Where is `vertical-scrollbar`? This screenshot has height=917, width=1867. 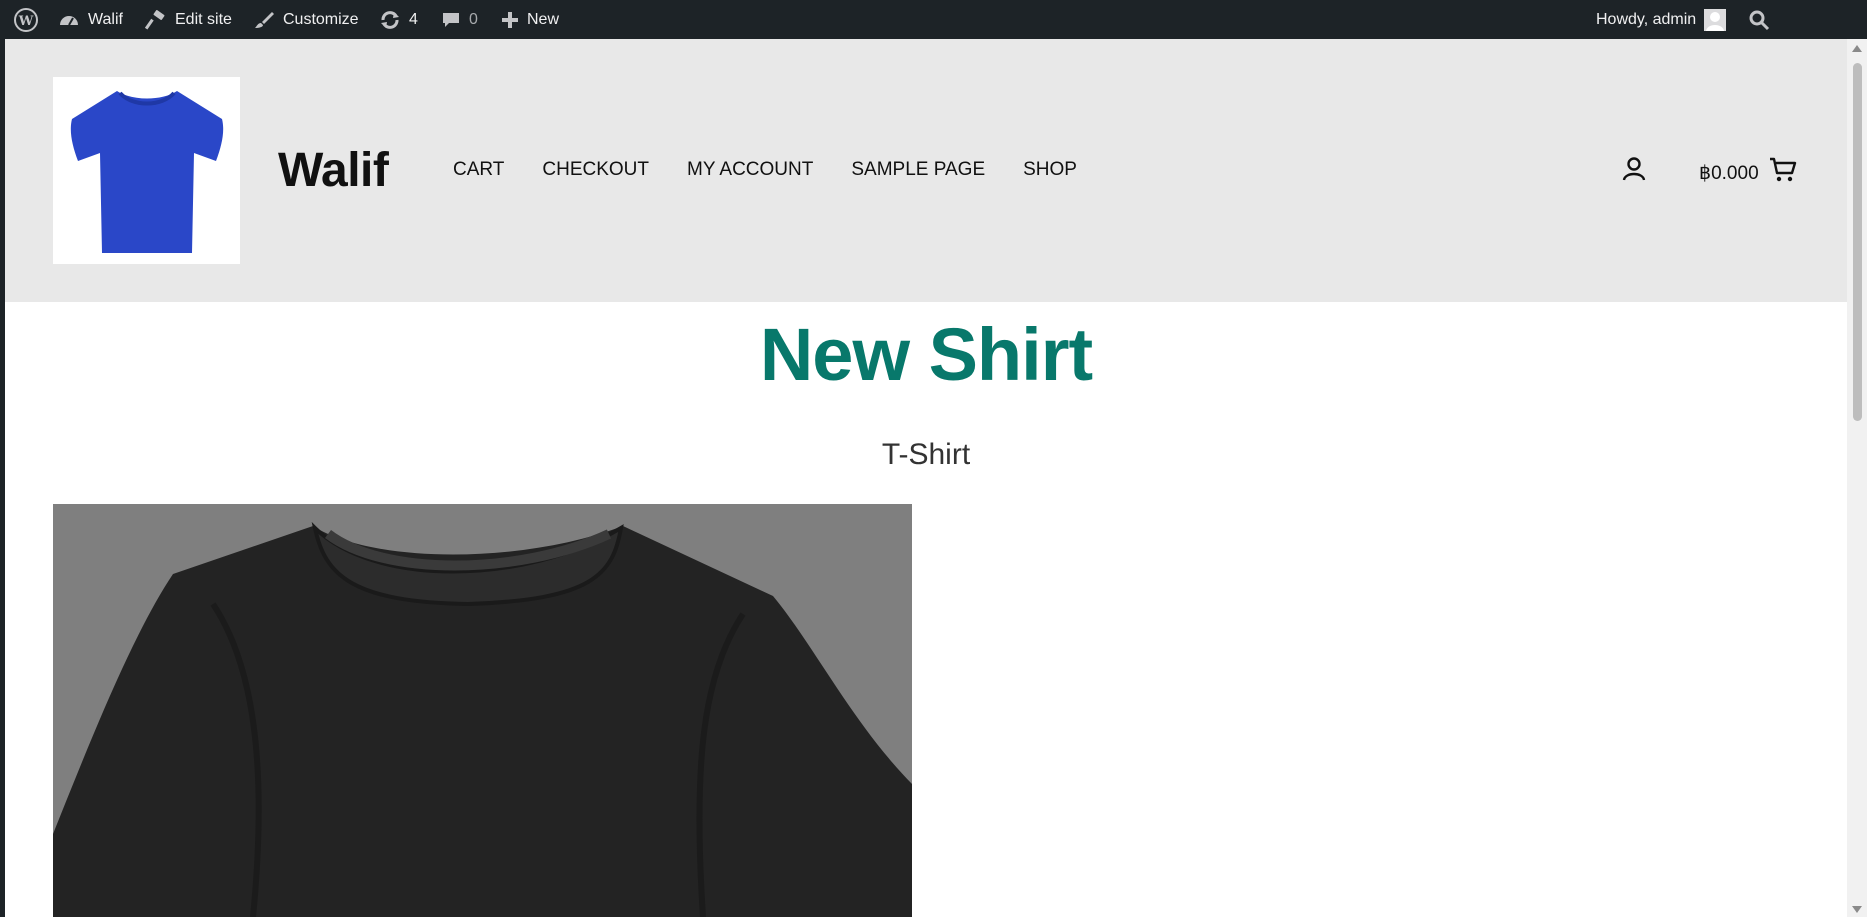 vertical-scrollbar is located at coordinates (1857, 478).